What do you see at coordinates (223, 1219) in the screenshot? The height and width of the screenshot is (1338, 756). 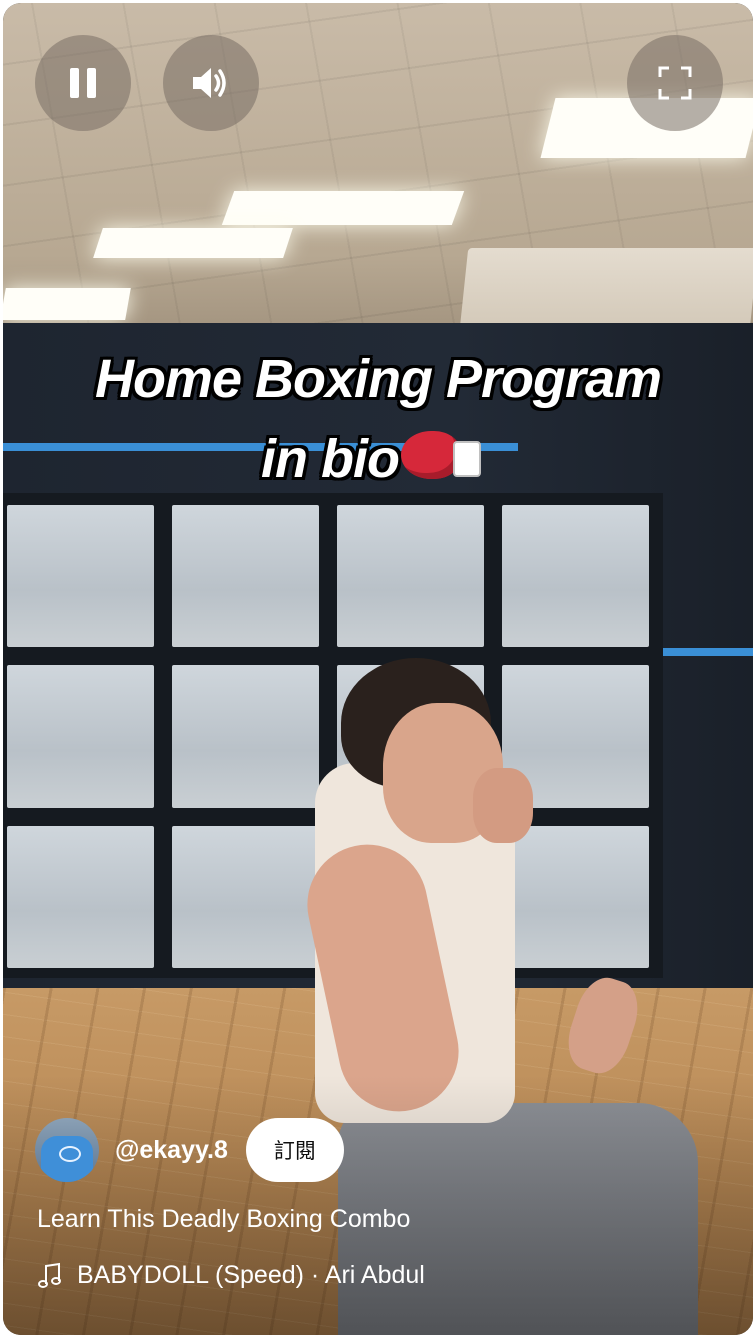 I see `short-title: Learn This Deadly Boxing Combo` at bounding box center [223, 1219].